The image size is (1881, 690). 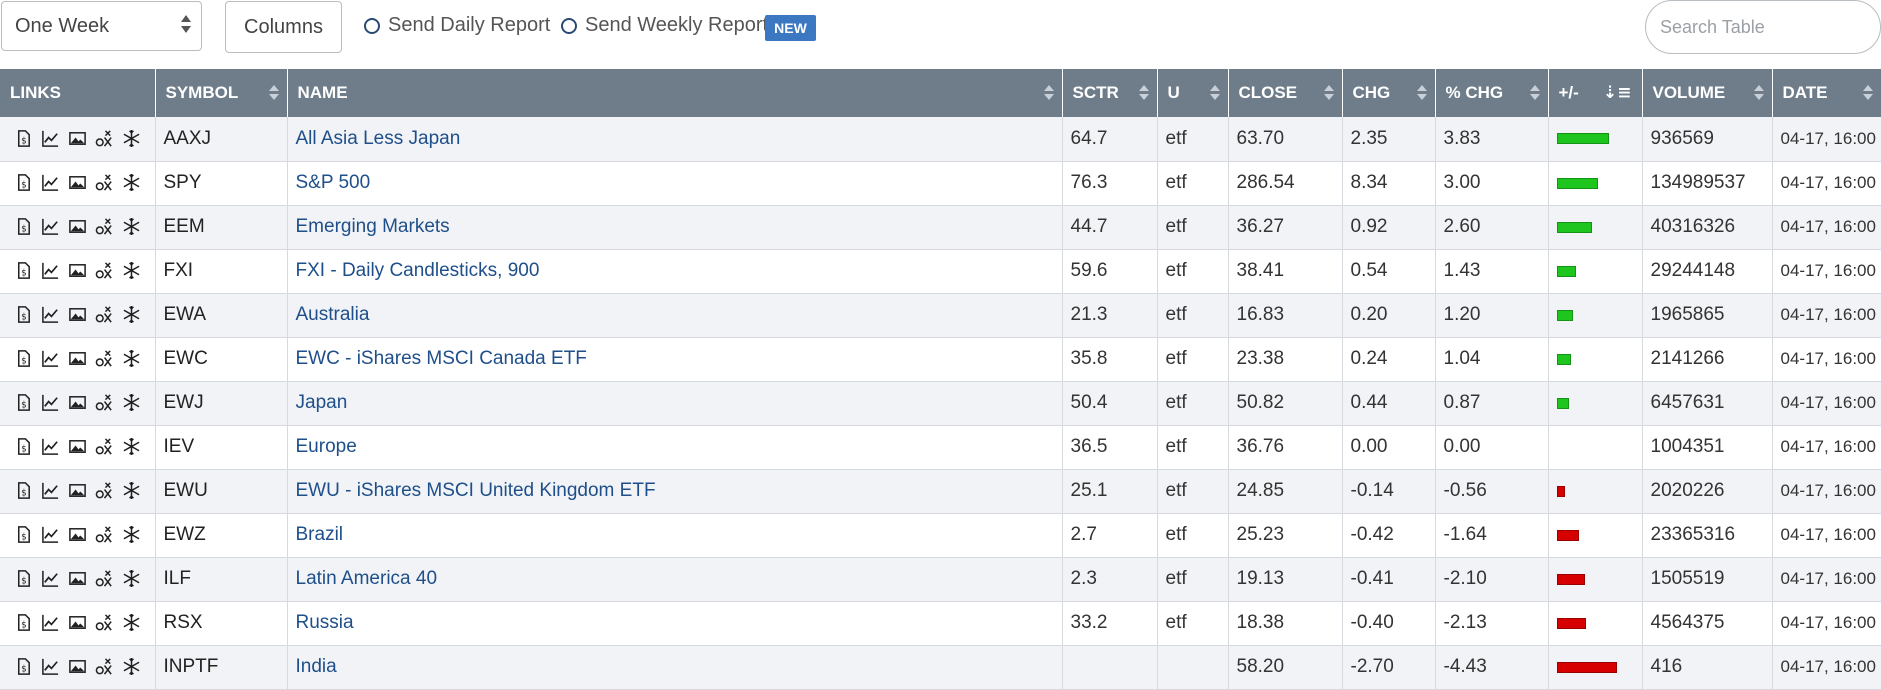 I want to click on row-name-link: EWU - iShares MSCI United Kingdom ETF, so click(x=476, y=490).